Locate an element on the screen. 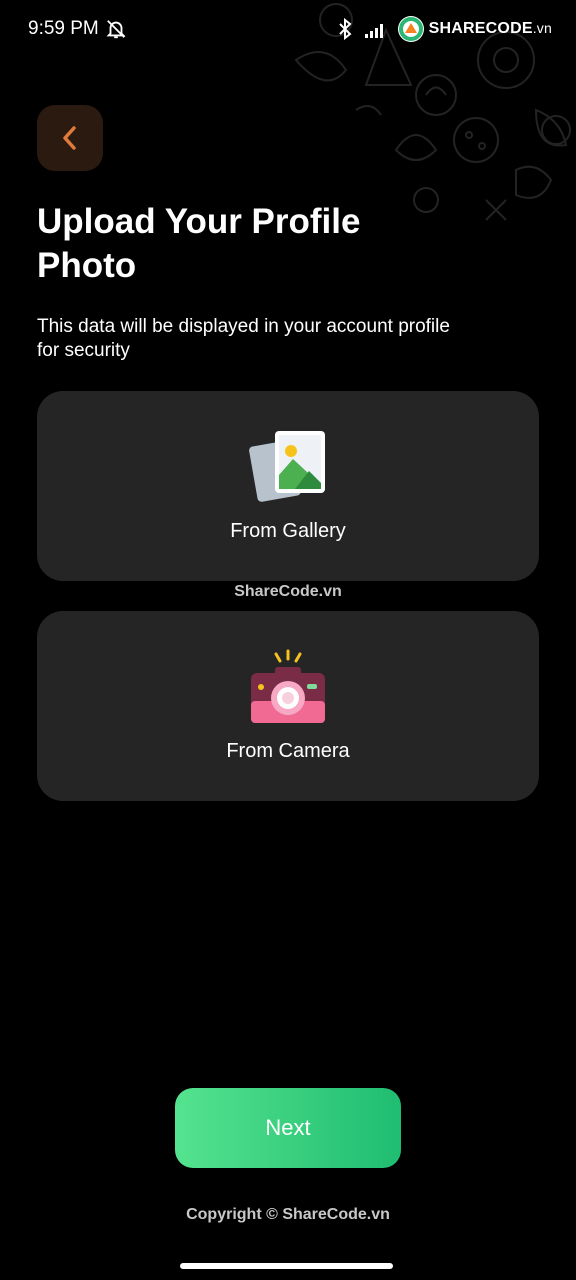 Image resolution: width=576 pixels, height=1280 pixels. next-button: Next is located at coordinates (288, 1128).